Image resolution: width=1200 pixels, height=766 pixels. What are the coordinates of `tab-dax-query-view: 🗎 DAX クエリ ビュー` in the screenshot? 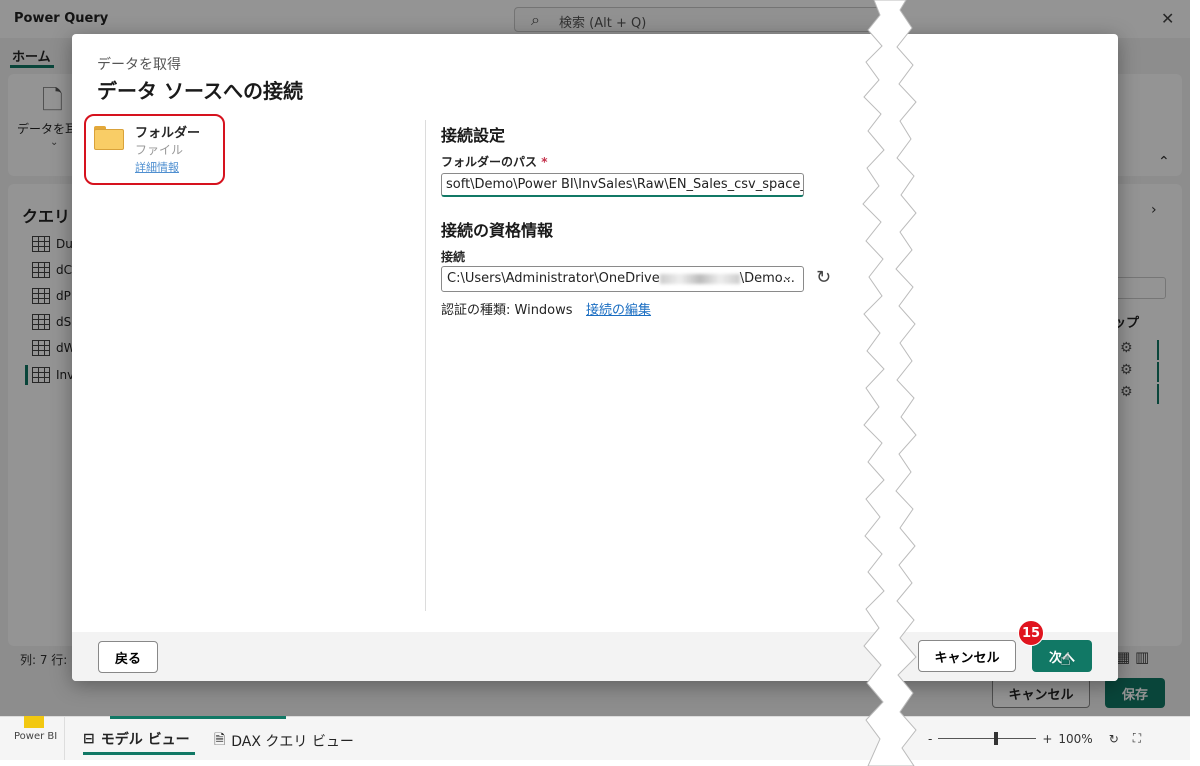 It's located at (284, 741).